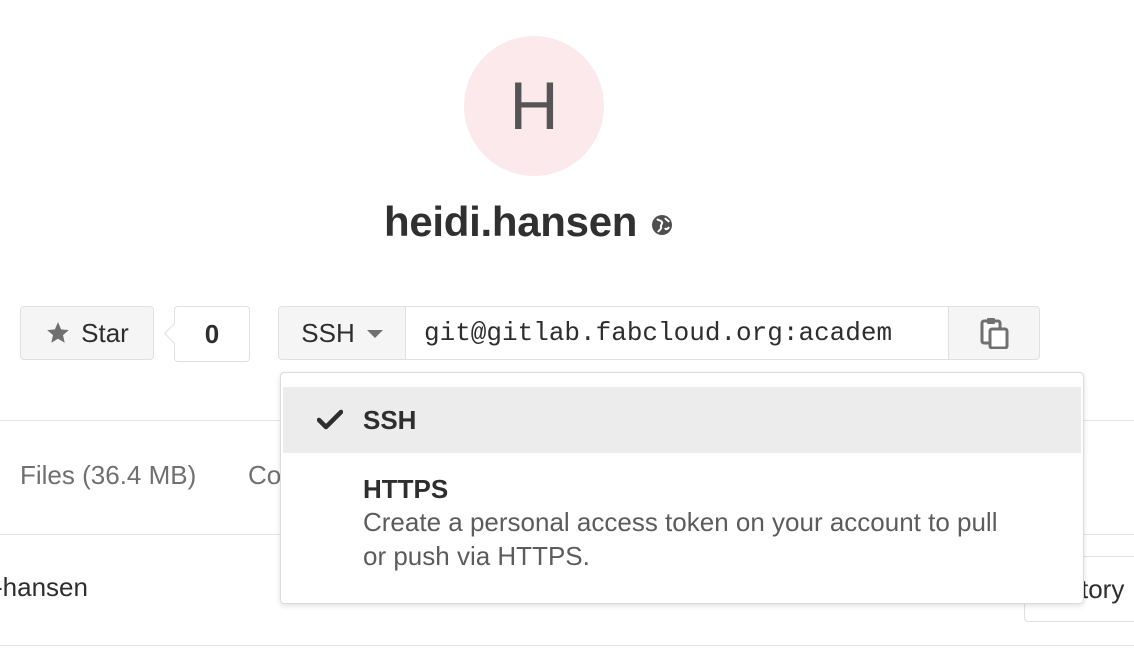  Describe the element at coordinates (108, 475) in the screenshot. I see `files-stat-link: Files (36.4 MB)` at that location.